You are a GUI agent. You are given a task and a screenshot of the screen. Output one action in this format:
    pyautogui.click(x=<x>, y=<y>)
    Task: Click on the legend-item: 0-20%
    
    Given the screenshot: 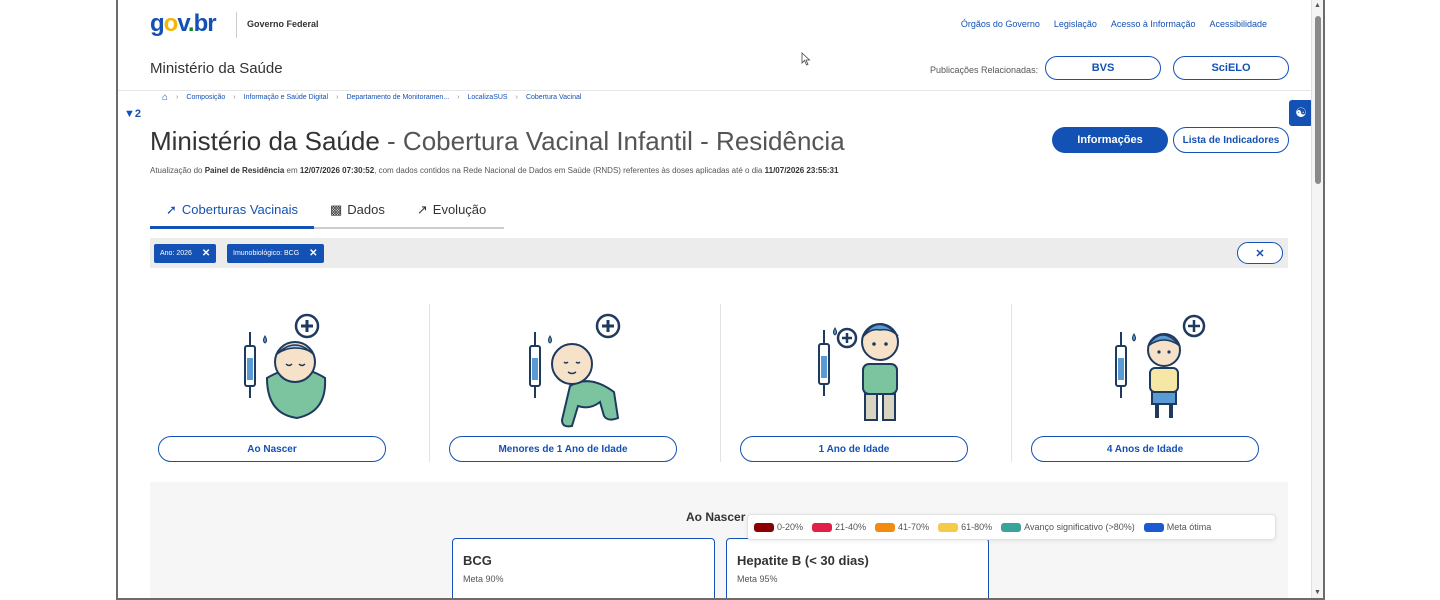 What is the action you would take?
    pyautogui.click(x=778, y=527)
    